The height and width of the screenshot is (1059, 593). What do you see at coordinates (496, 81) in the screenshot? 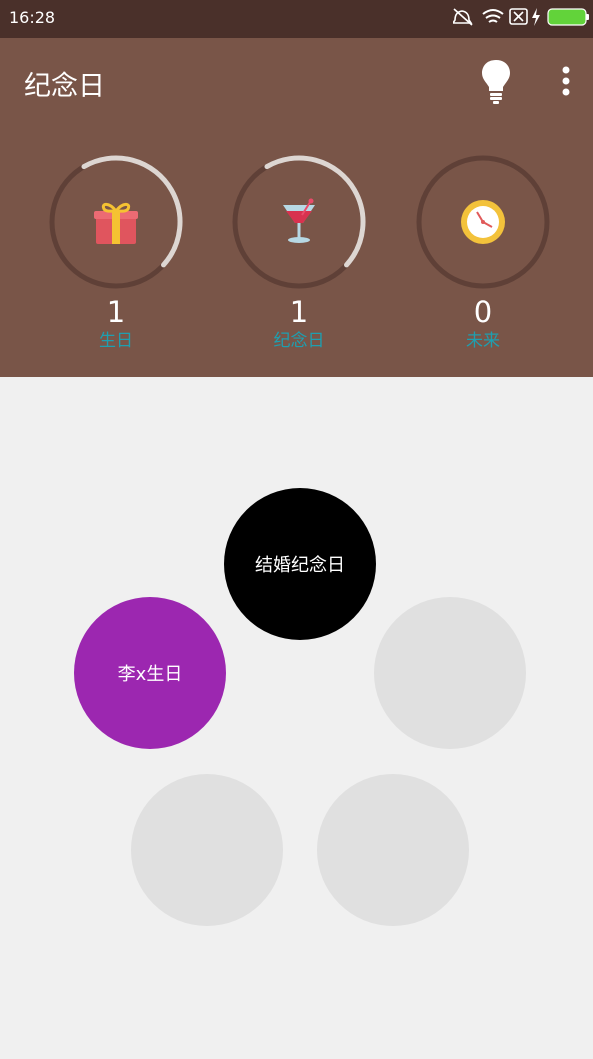
I see `lightbulb-icon` at bounding box center [496, 81].